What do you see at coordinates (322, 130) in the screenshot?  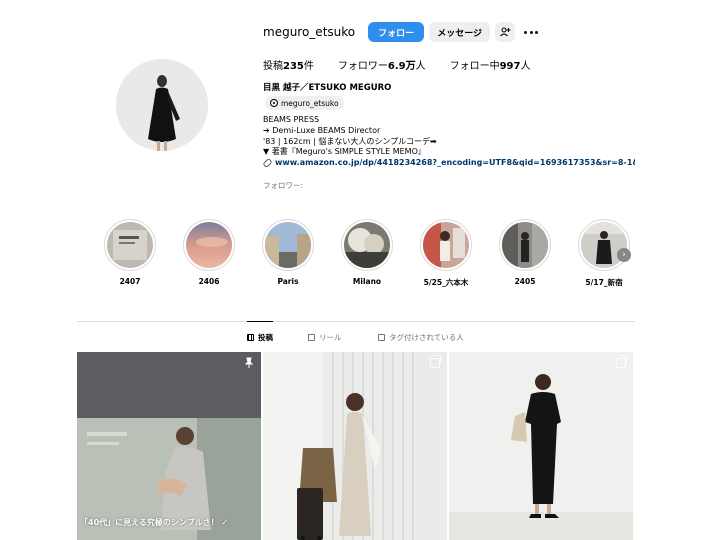 I see `bio-line: ➔ Demi-Luxe BEAMS Director` at bounding box center [322, 130].